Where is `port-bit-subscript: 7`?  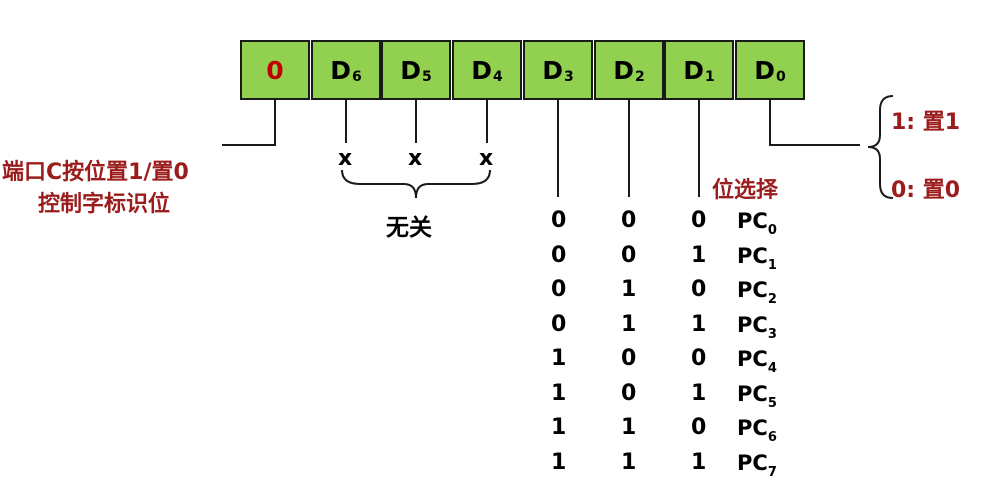
port-bit-subscript: 7 is located at coordinates (772, 472).